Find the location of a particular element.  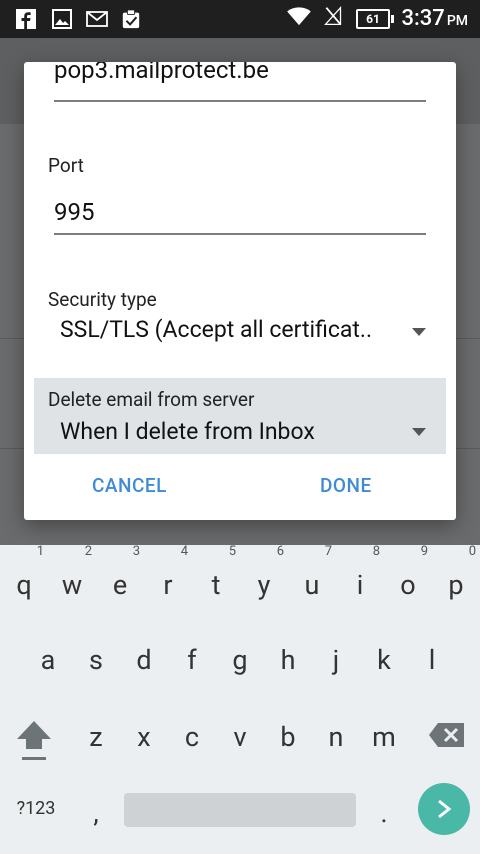

key-g: g is located at coordinates (240, 660).